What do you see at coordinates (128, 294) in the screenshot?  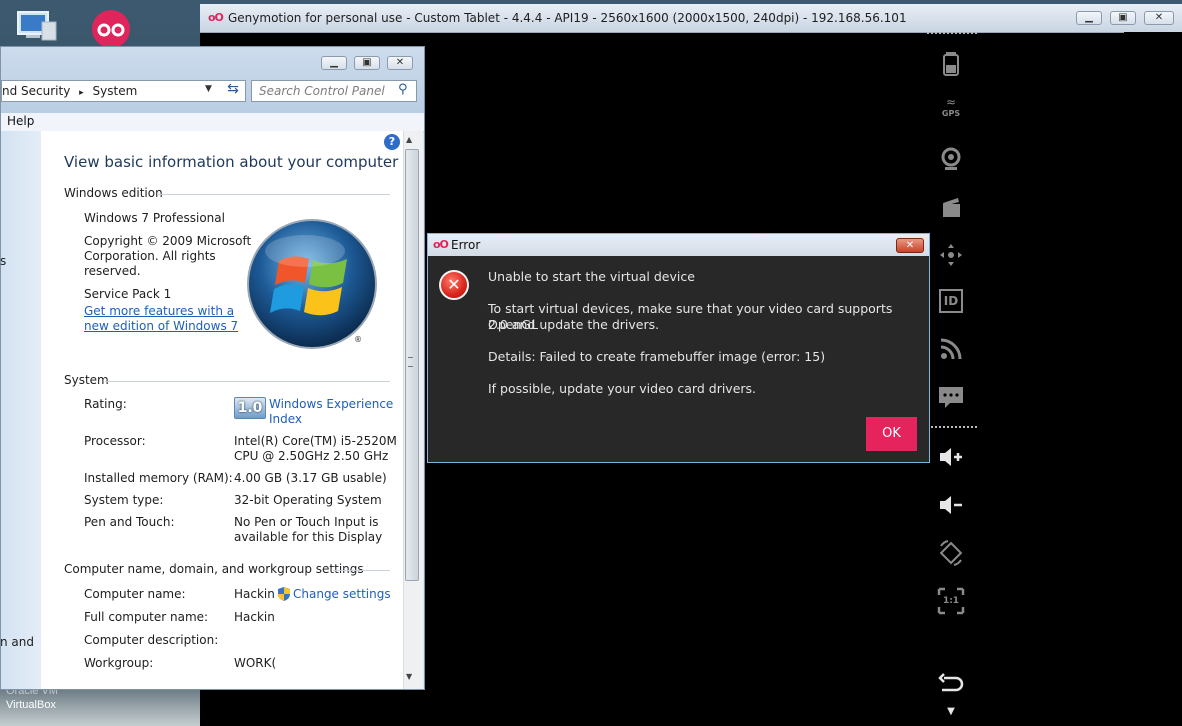 I see `service-pack: Service Pack 1` at bounding box center [128, 294].